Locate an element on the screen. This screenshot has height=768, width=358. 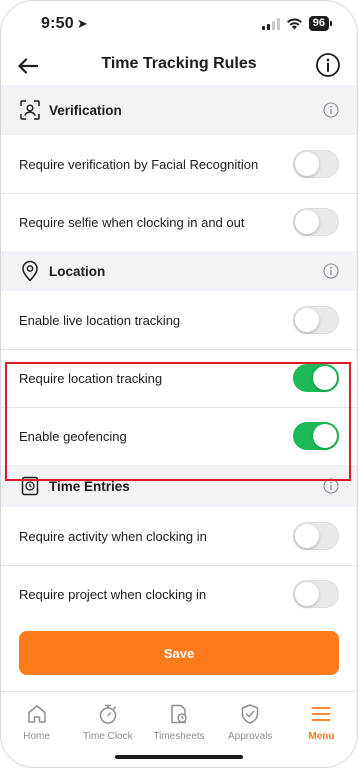
tab-label: Home is located at coordinates (36, 736).